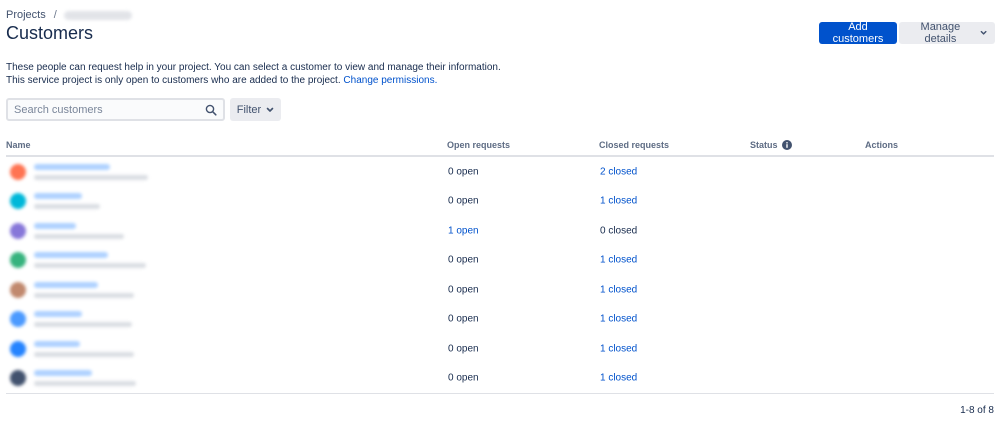 Image resolution: width=999 pixels, height=428 pixels. I want to click on header-actions: Add customers Manage details, so click(907, 33).